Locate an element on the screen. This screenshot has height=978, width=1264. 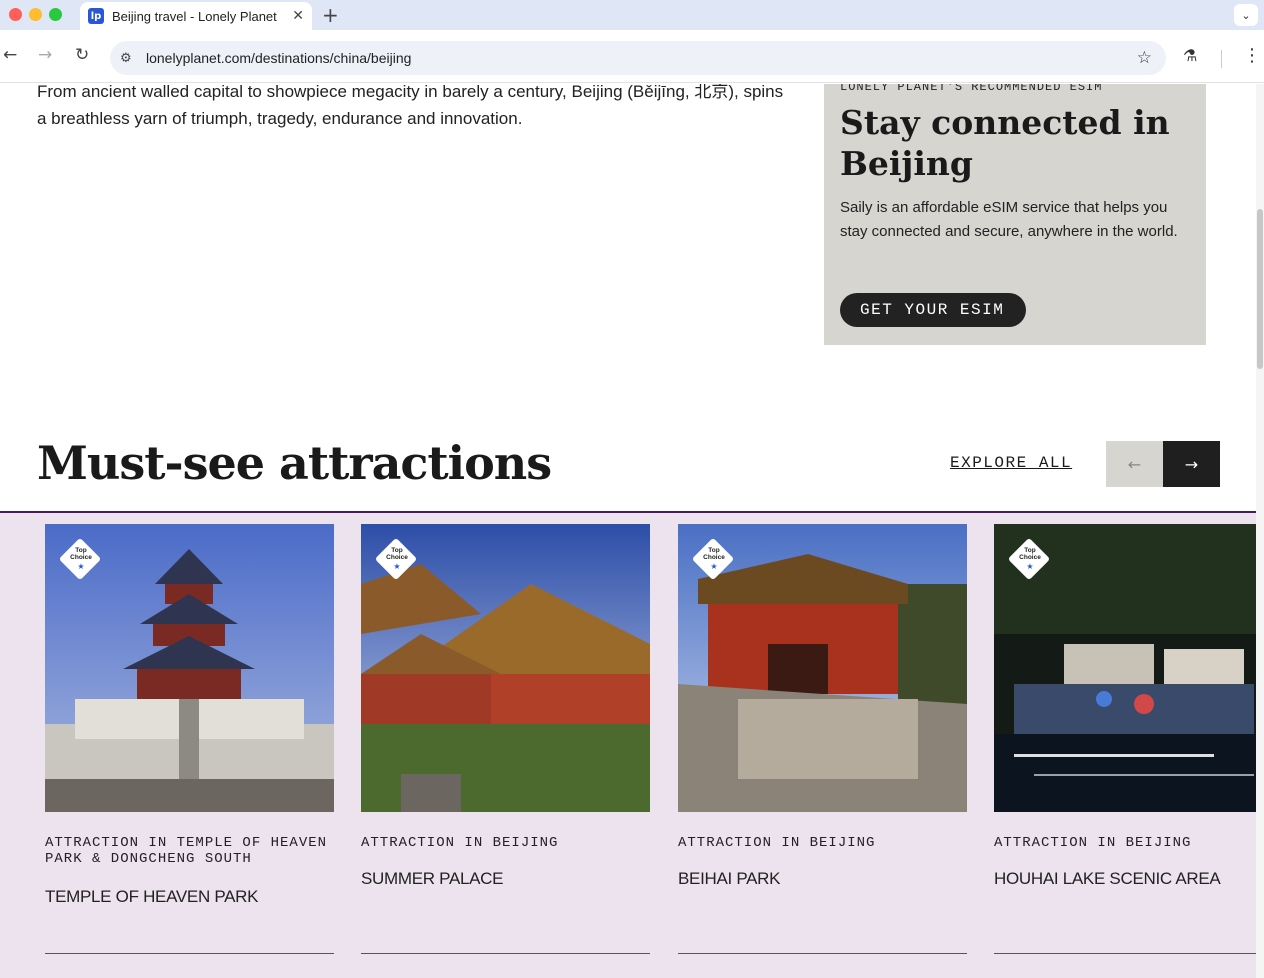
summer-palace-image: Top Choice ★ is located at coordinates (505, 668).